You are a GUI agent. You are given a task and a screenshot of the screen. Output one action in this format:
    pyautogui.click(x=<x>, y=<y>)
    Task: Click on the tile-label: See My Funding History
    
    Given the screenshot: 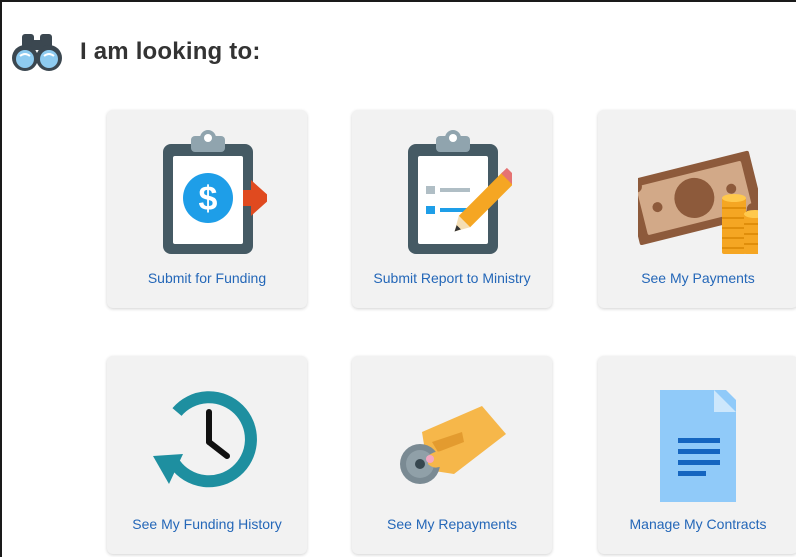 What is the action you would take?
    pyautogui.click(x=207, y=524)
    